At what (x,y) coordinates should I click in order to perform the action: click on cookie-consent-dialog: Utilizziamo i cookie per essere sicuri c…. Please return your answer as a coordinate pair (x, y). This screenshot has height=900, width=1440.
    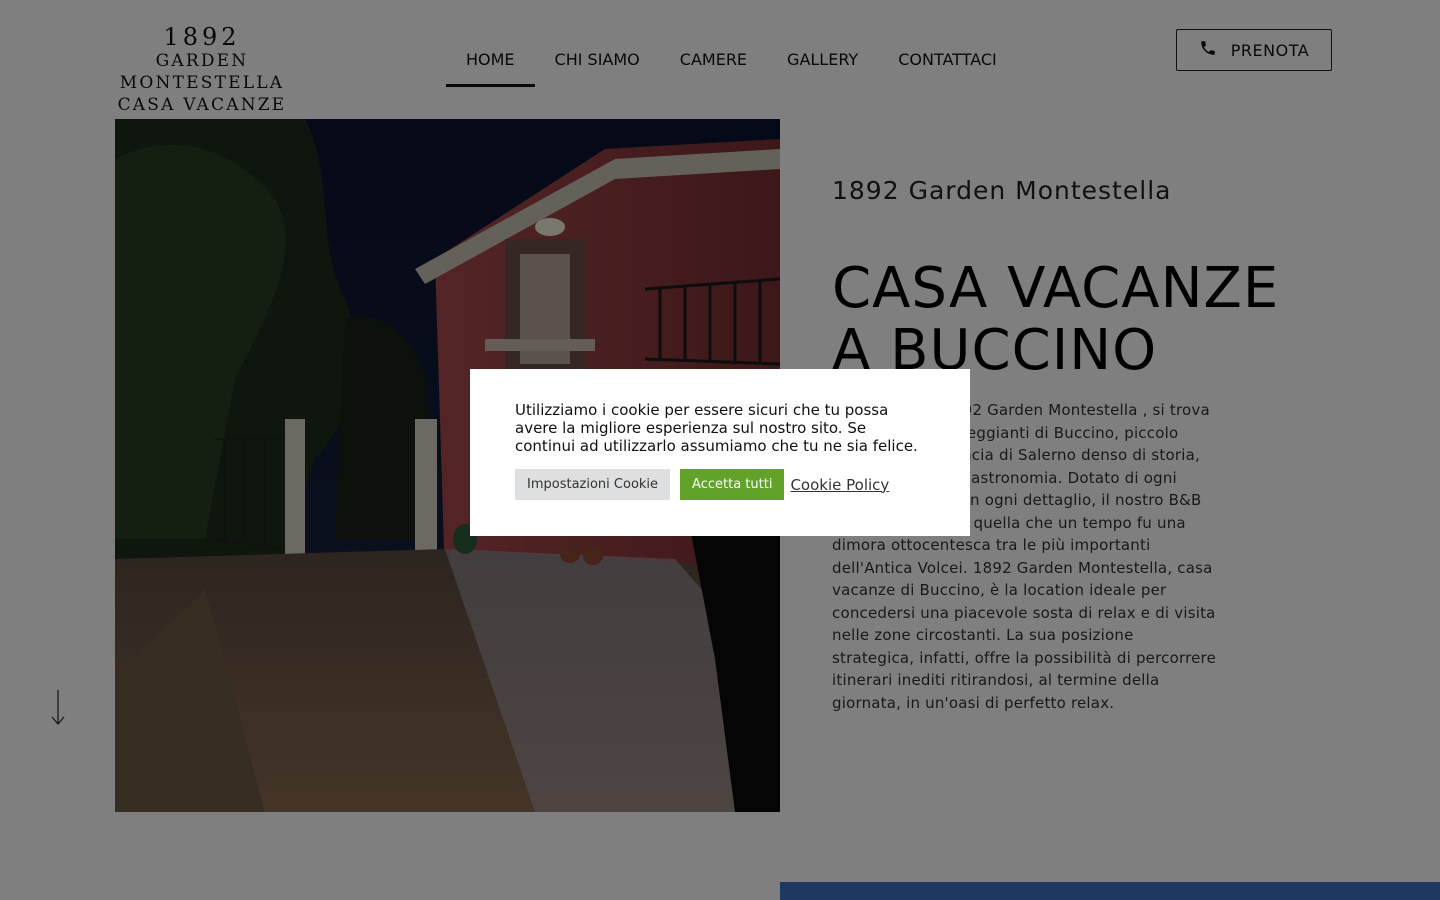
    Looking at the image, I should click on (720, 452).